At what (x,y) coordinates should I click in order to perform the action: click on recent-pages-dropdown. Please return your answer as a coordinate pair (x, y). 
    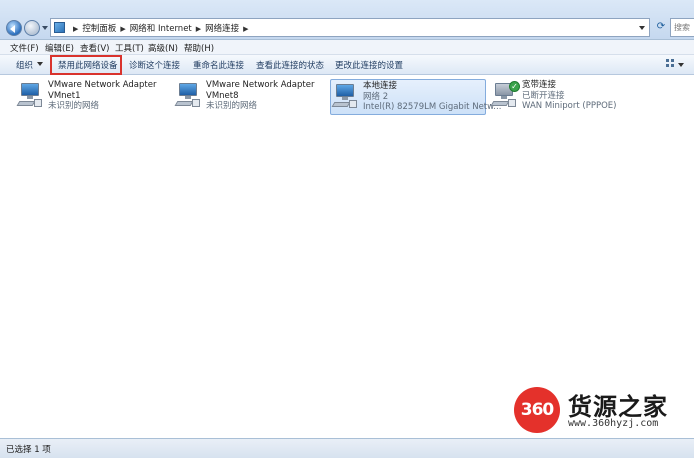
    Looking at the image, I should click on (45, 29).